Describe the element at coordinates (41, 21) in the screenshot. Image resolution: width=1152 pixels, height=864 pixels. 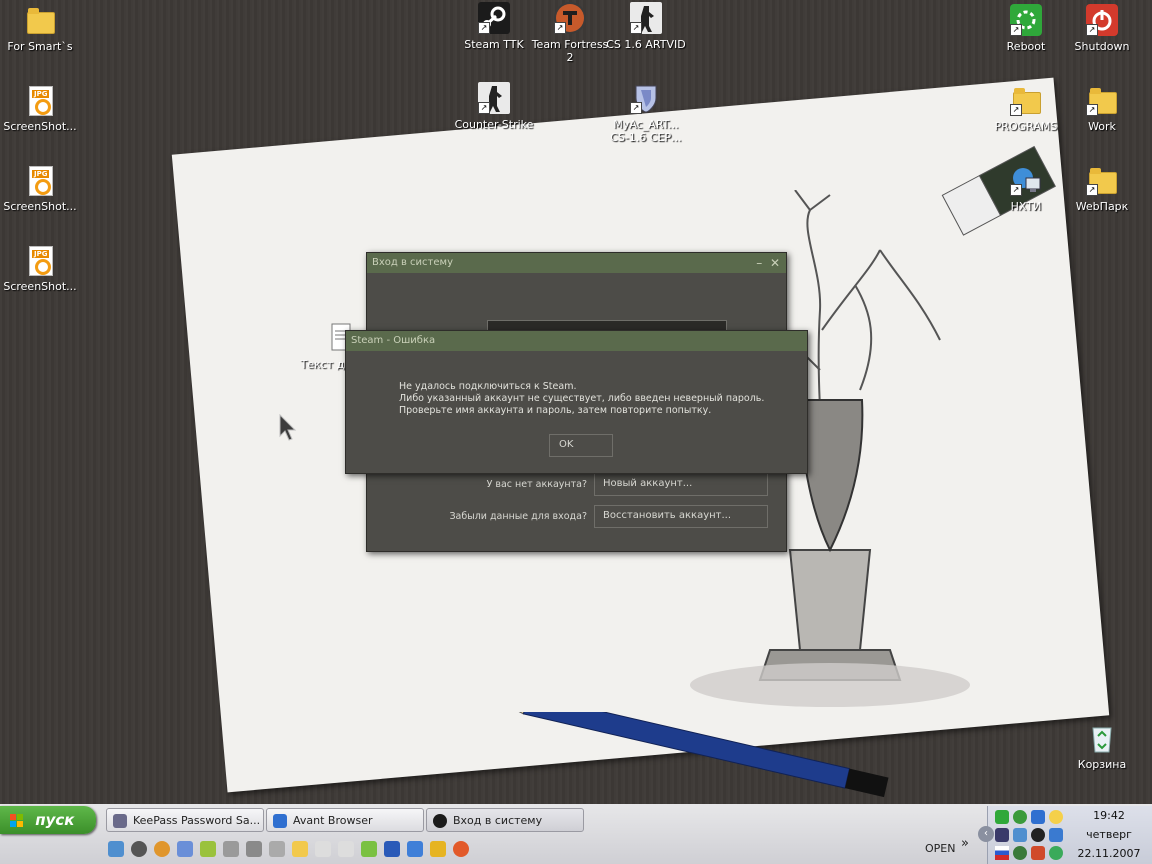
I see `folder-icon` at that location.